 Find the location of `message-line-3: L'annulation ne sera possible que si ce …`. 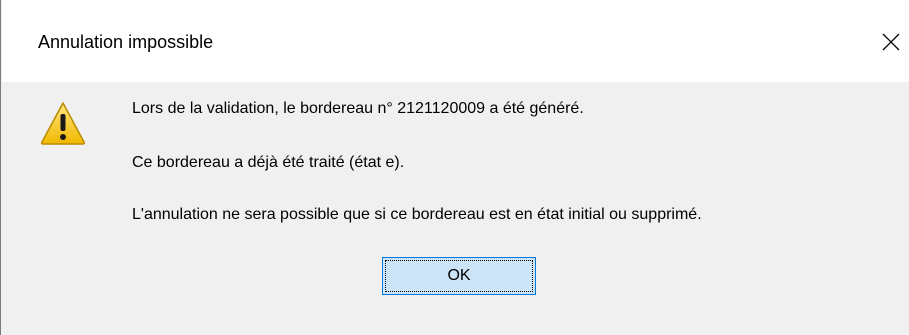

message-line-3: L'annulation ne sera possible que si ce … is located at coordinates (417, 214).